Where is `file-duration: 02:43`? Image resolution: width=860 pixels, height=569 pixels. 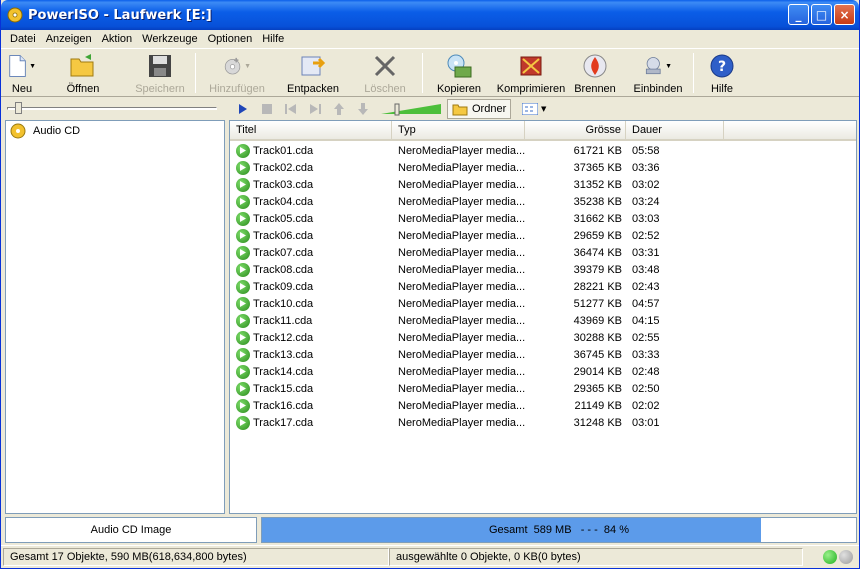
file-duration: 02:43 is located at coordinates (646, 286).